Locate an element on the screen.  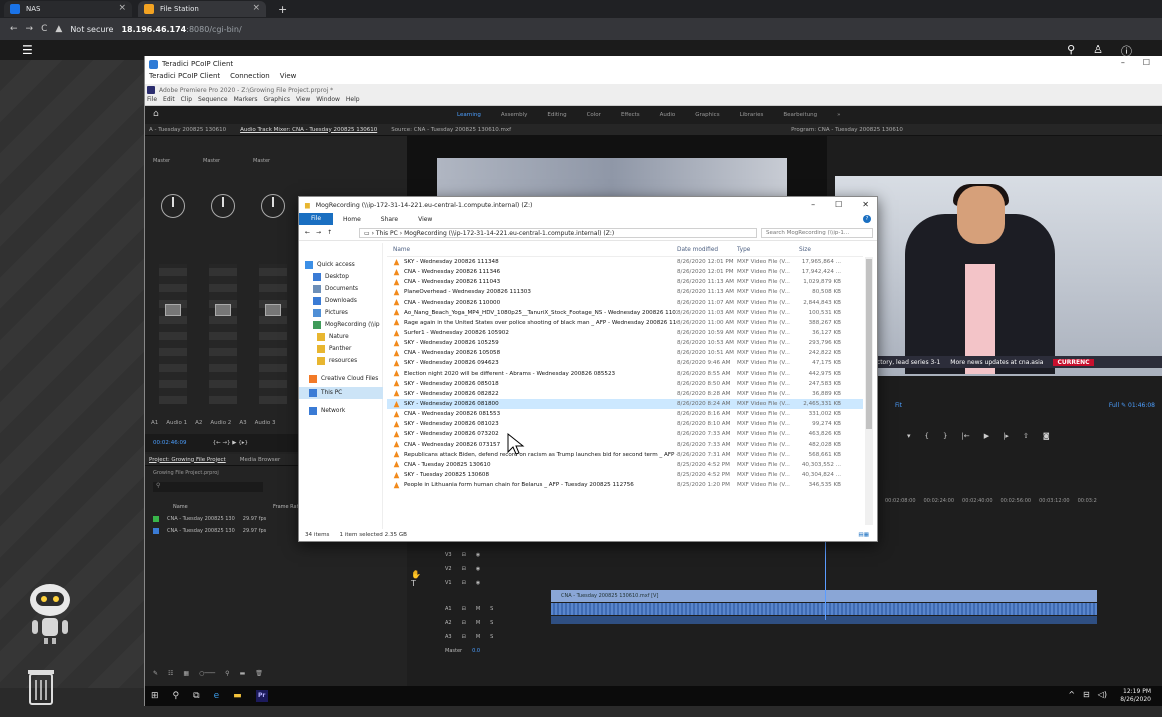
col-header-frame-rate: Frame Rat is located at coordinates (286, 507).